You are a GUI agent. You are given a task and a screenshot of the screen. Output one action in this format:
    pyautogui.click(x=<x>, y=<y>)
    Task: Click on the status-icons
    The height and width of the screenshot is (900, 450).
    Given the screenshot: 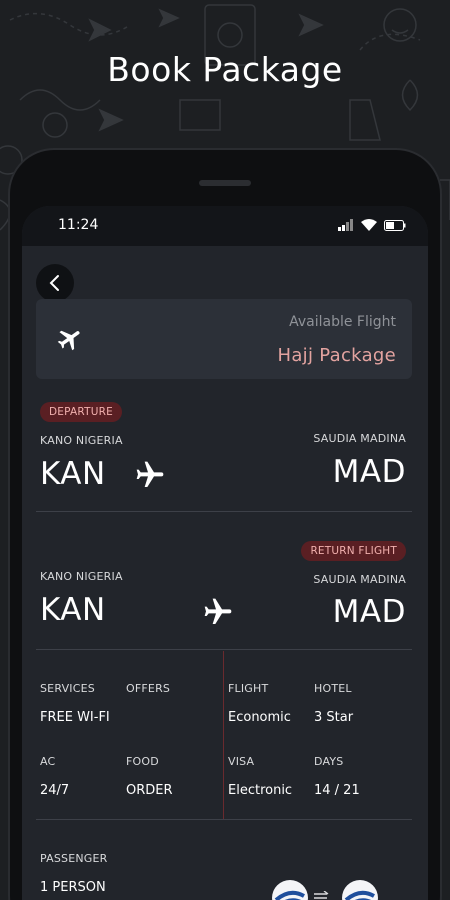 What is the action you would take?
    pyautogui.click(x=372, y=225)
    